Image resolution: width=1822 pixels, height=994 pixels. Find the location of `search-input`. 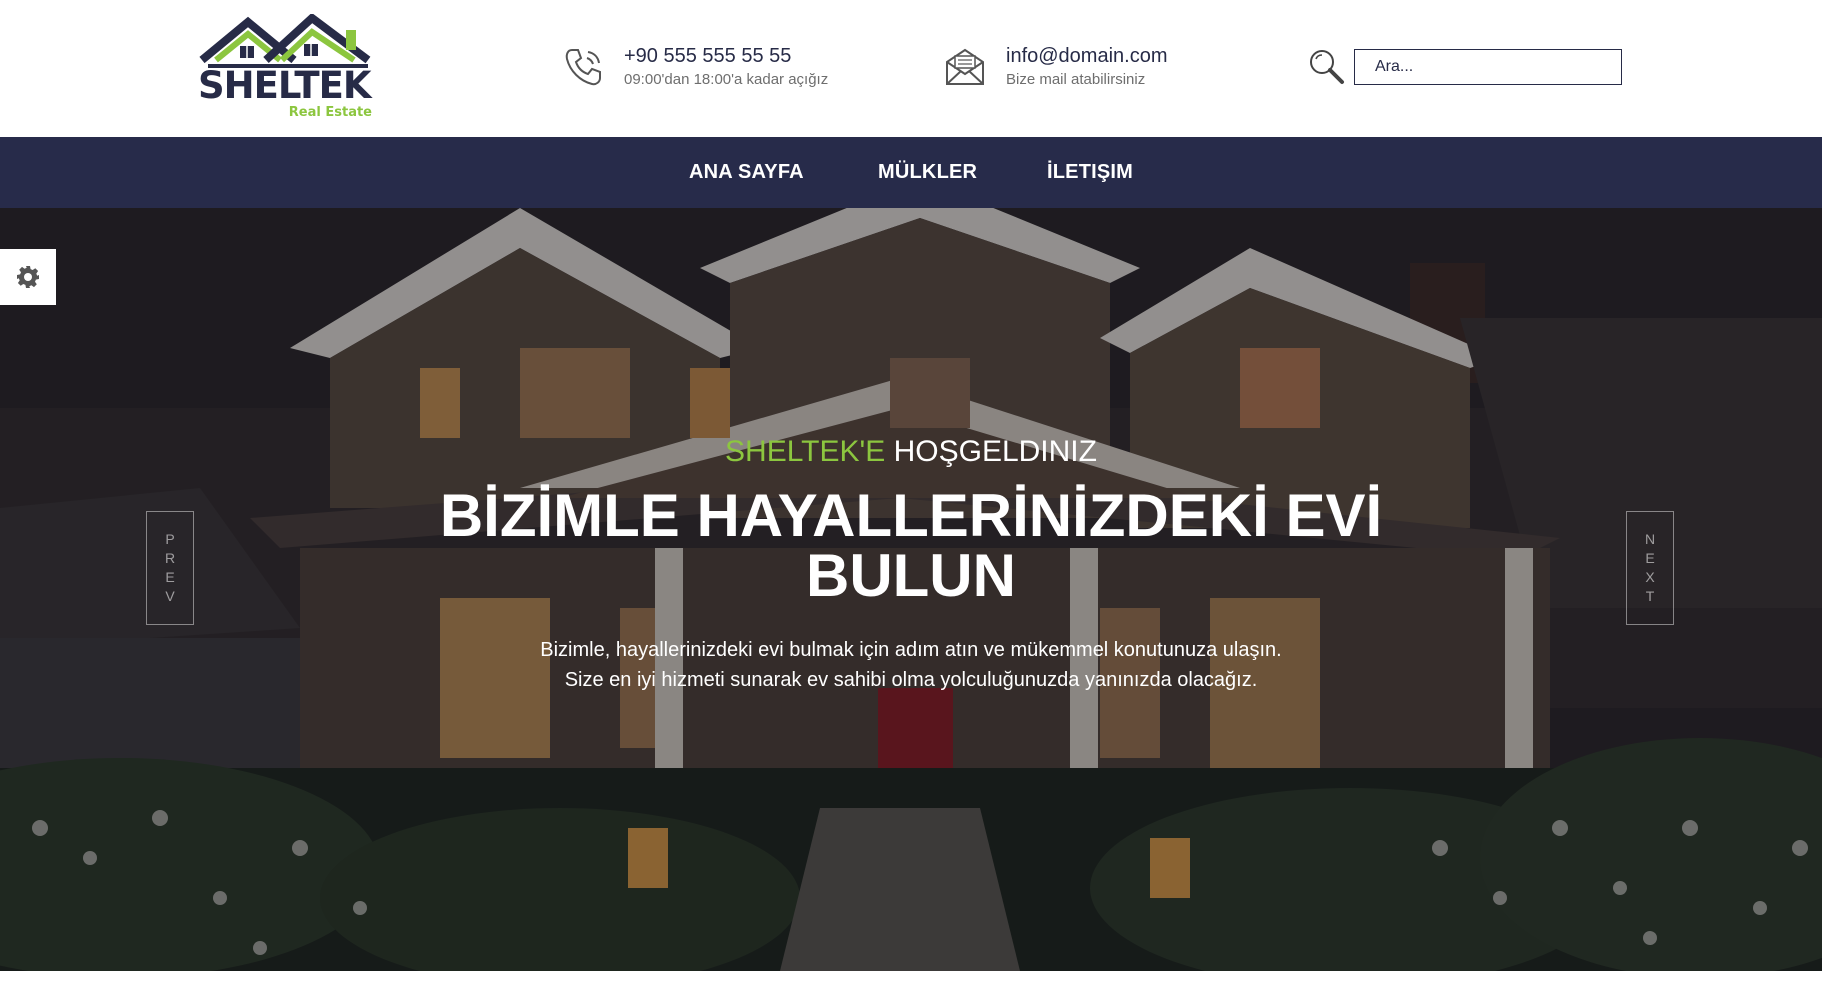

search-input is located at coordinates (1488, 67).